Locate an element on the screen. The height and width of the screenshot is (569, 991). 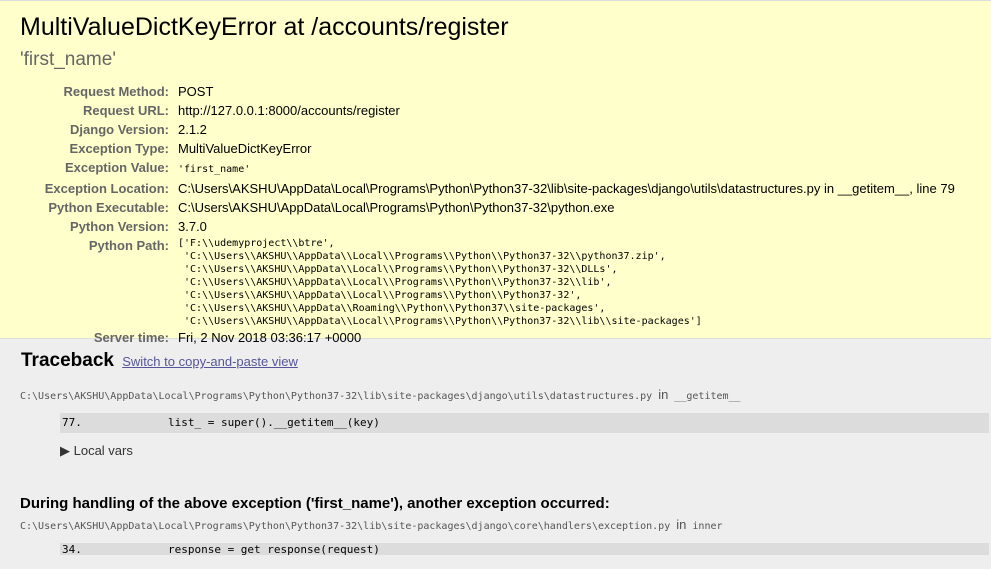
meta-value: http://127.0.0.1:8000/accounts/register is located at coordinates (289, 110).